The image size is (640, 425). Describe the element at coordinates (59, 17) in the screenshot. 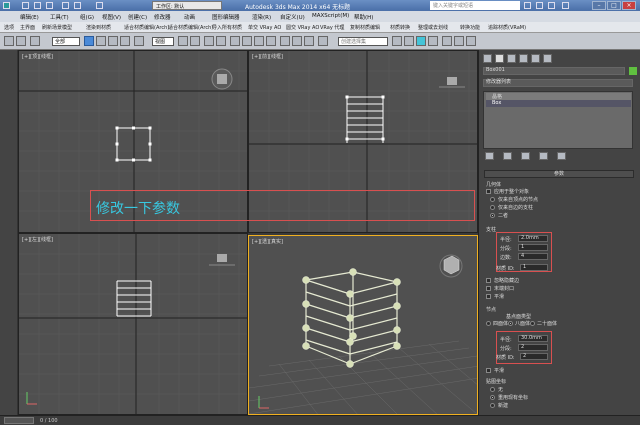

I see `menu-tools: 工具(T)` at that location.